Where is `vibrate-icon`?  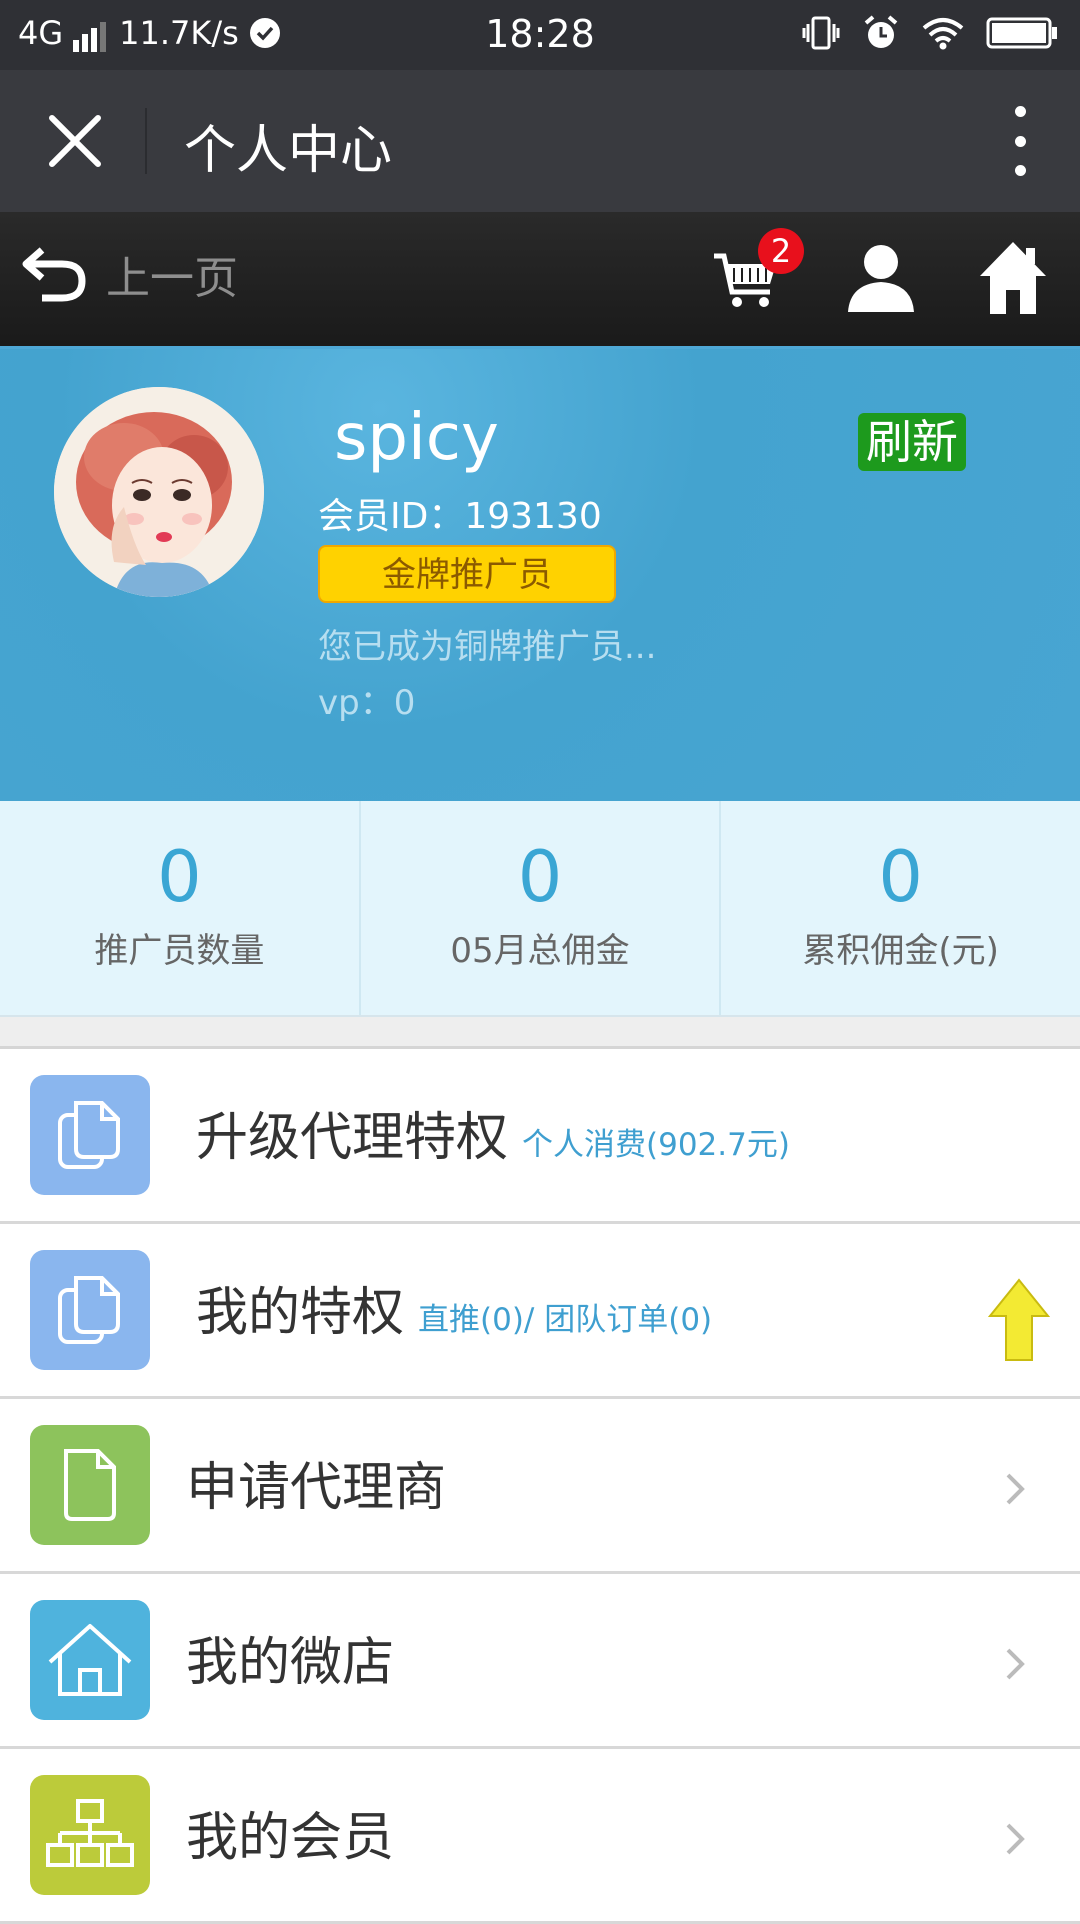 vibrate-icon is located at coordinates (821, 33).